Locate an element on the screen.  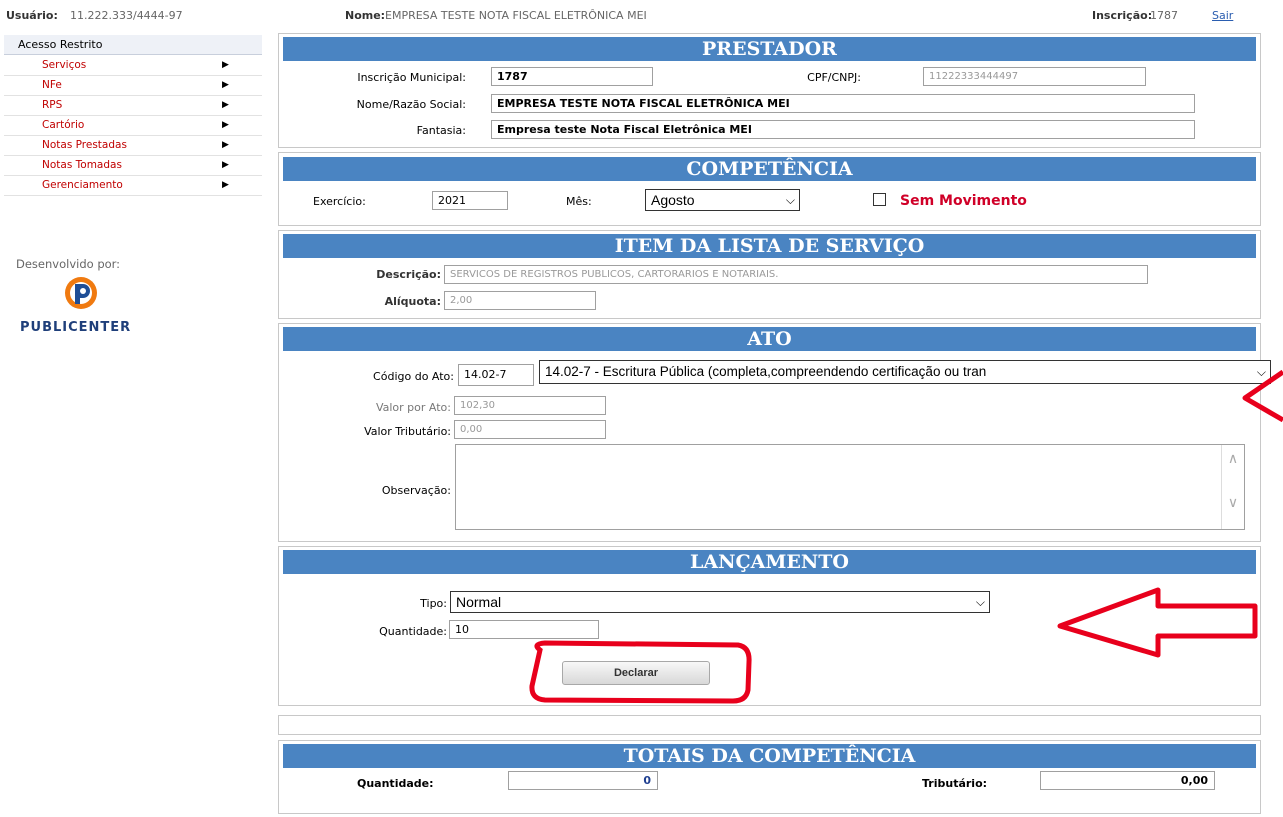
annotation-arrow-lancamento is located at coordinates (1157, 622).